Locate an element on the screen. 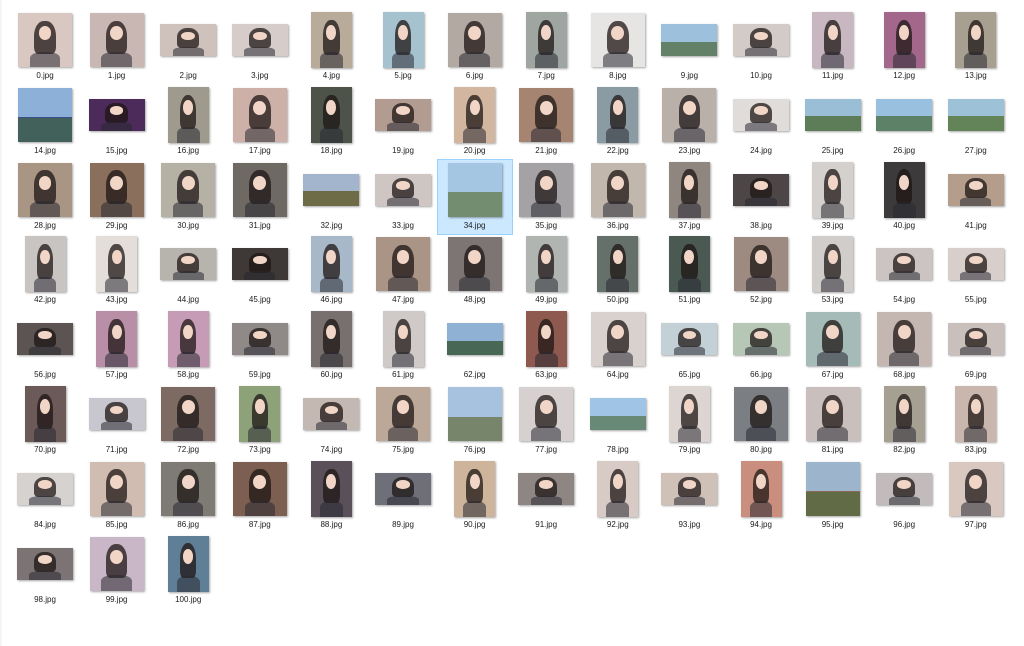  file-item: 83.jpg is located at coordinates (976, 421).